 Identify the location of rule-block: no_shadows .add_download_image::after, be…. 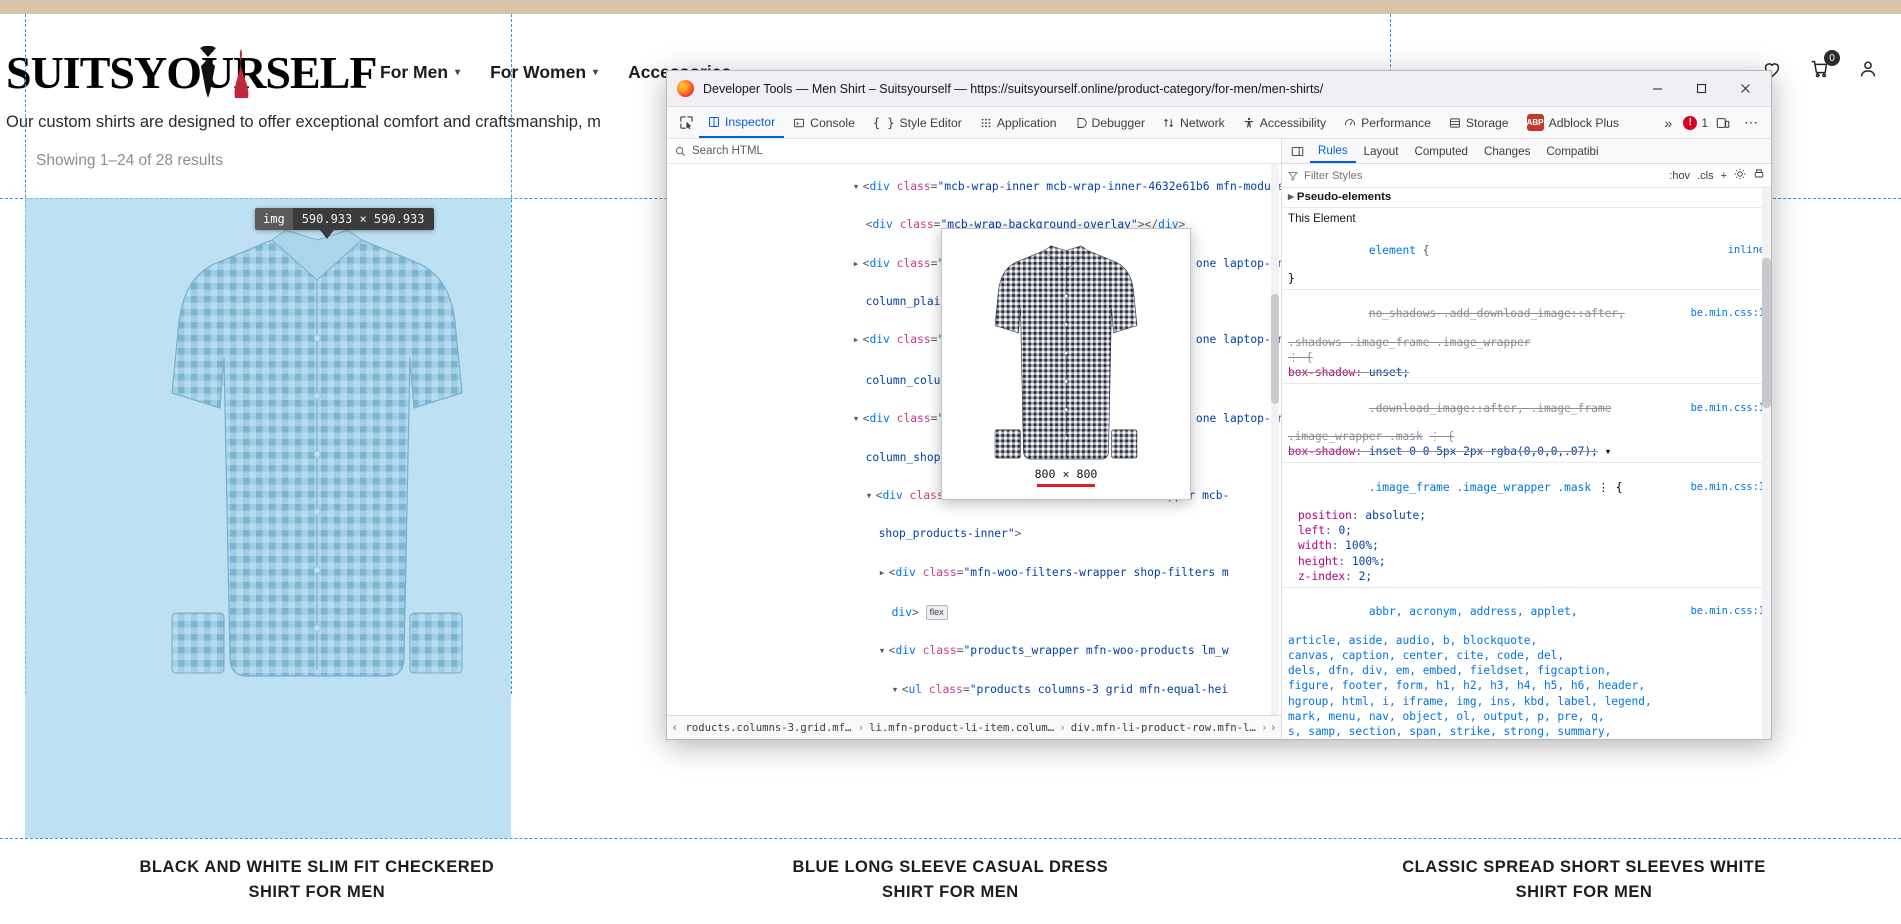
(1526, 314).